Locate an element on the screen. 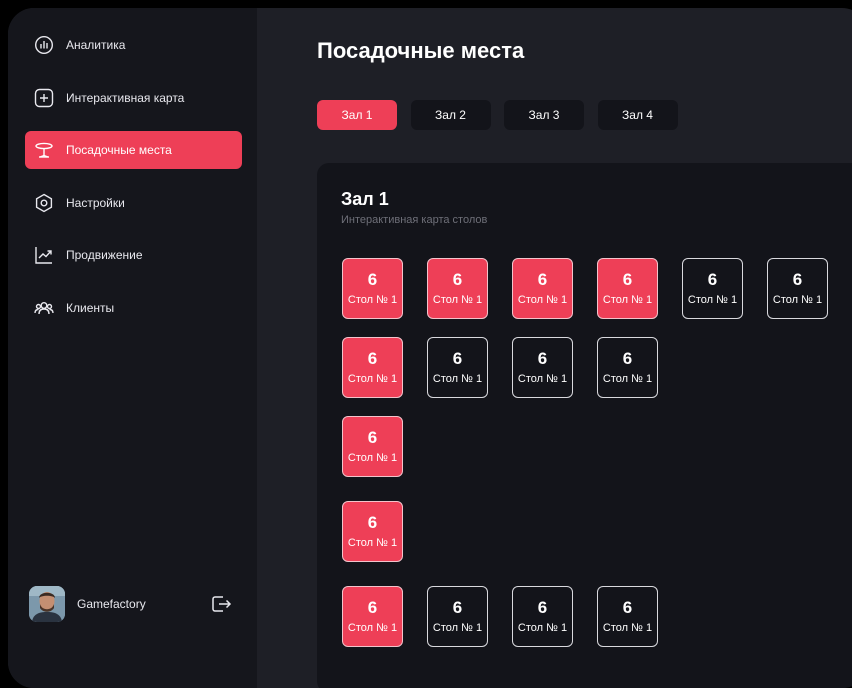 The width and height of the screenshot is (852, 688). hall-tabs: Зал 1 Зал 2 Зал 3 Зал 4 is located at coordinates (504, 115).